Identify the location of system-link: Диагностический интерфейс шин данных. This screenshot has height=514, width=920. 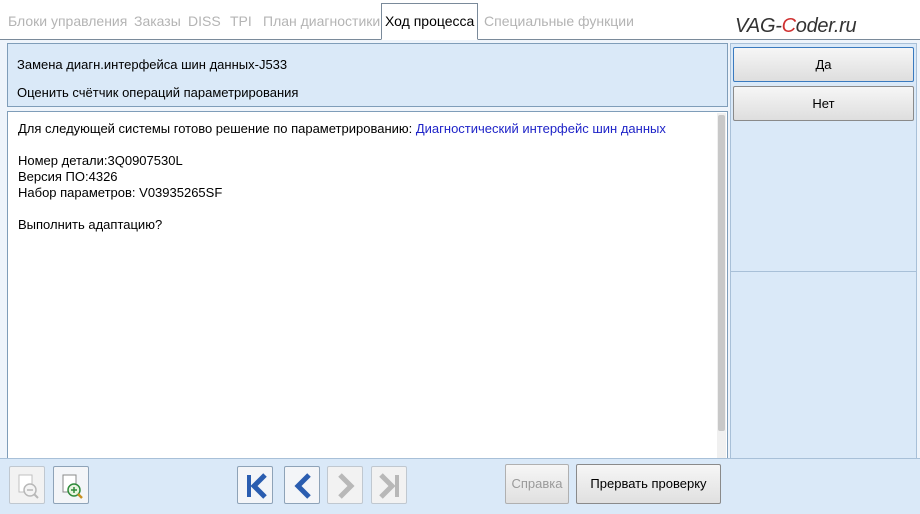
(540, 128).